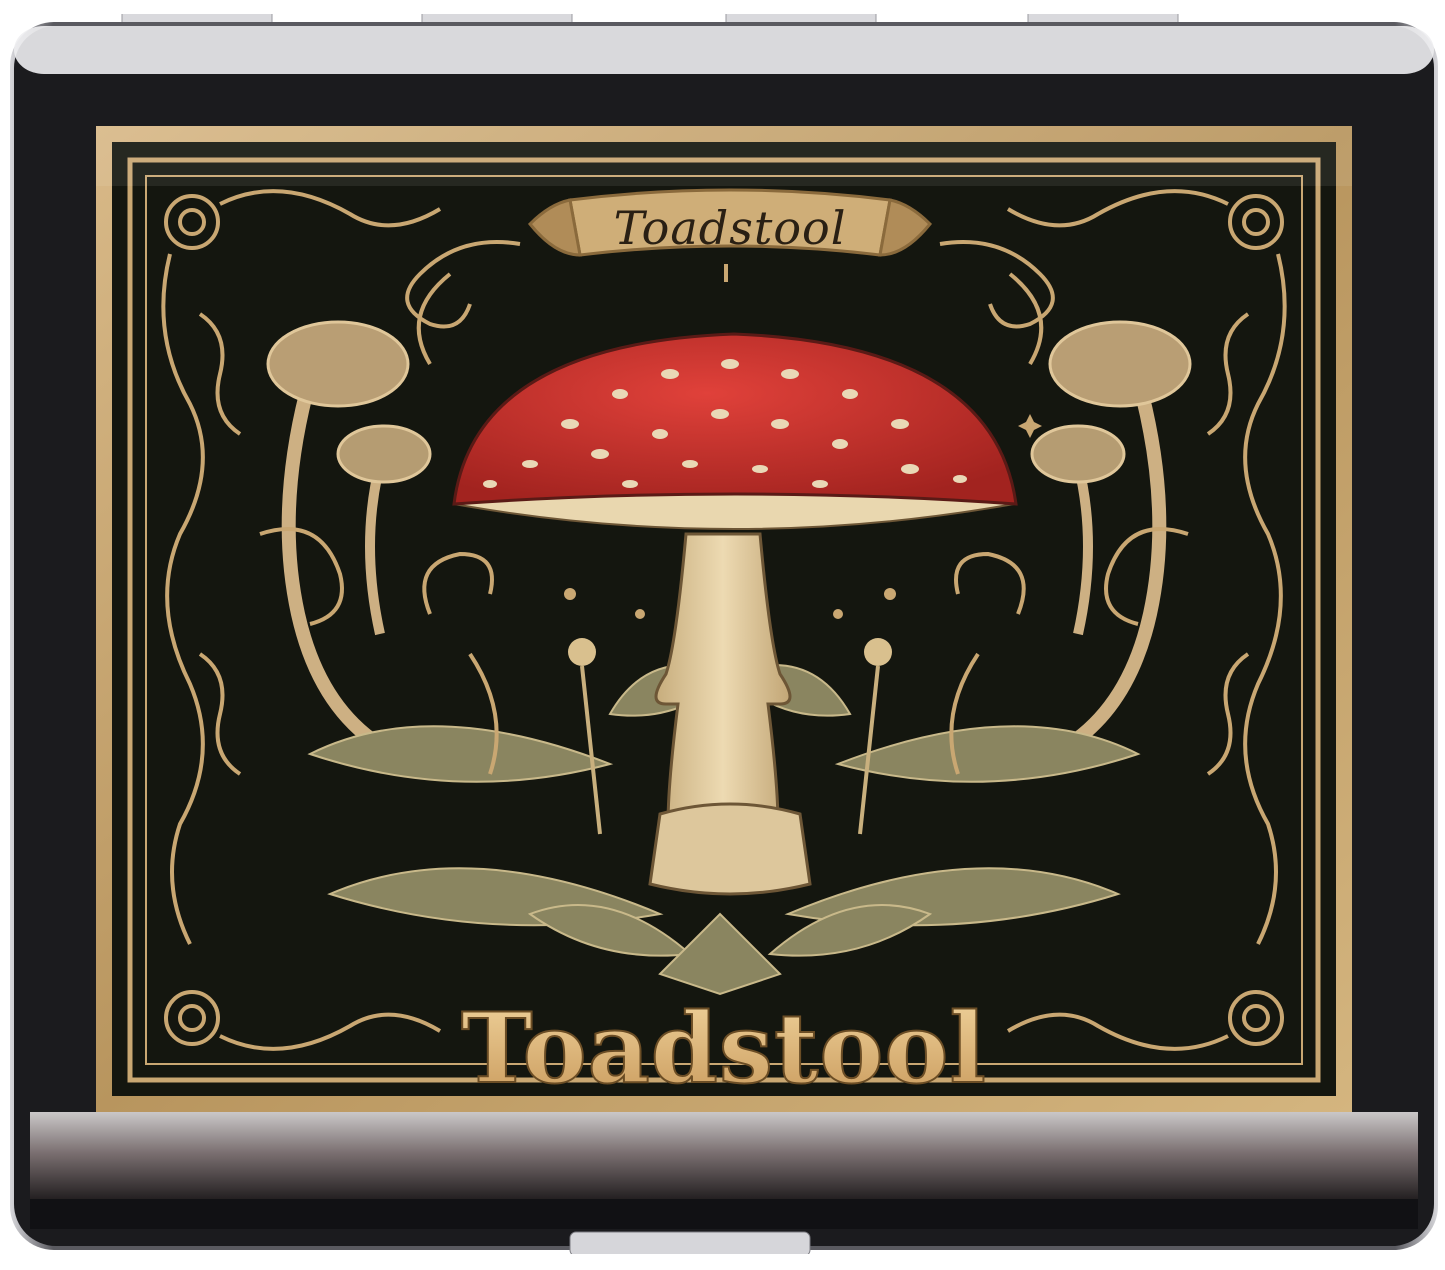 Image resolution: width=1445 pixels, height=1270 pixels. Describe the element at coordinates (724, 1048) in the screenshot. I see `product-title: Toadstool` at that location.